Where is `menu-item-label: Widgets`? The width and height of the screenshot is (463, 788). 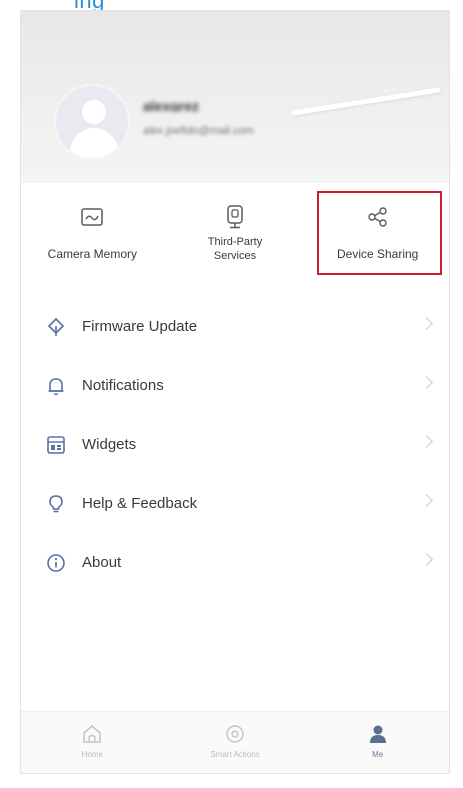 menu-item-label: Widgets is located at coordinates (109, 444).